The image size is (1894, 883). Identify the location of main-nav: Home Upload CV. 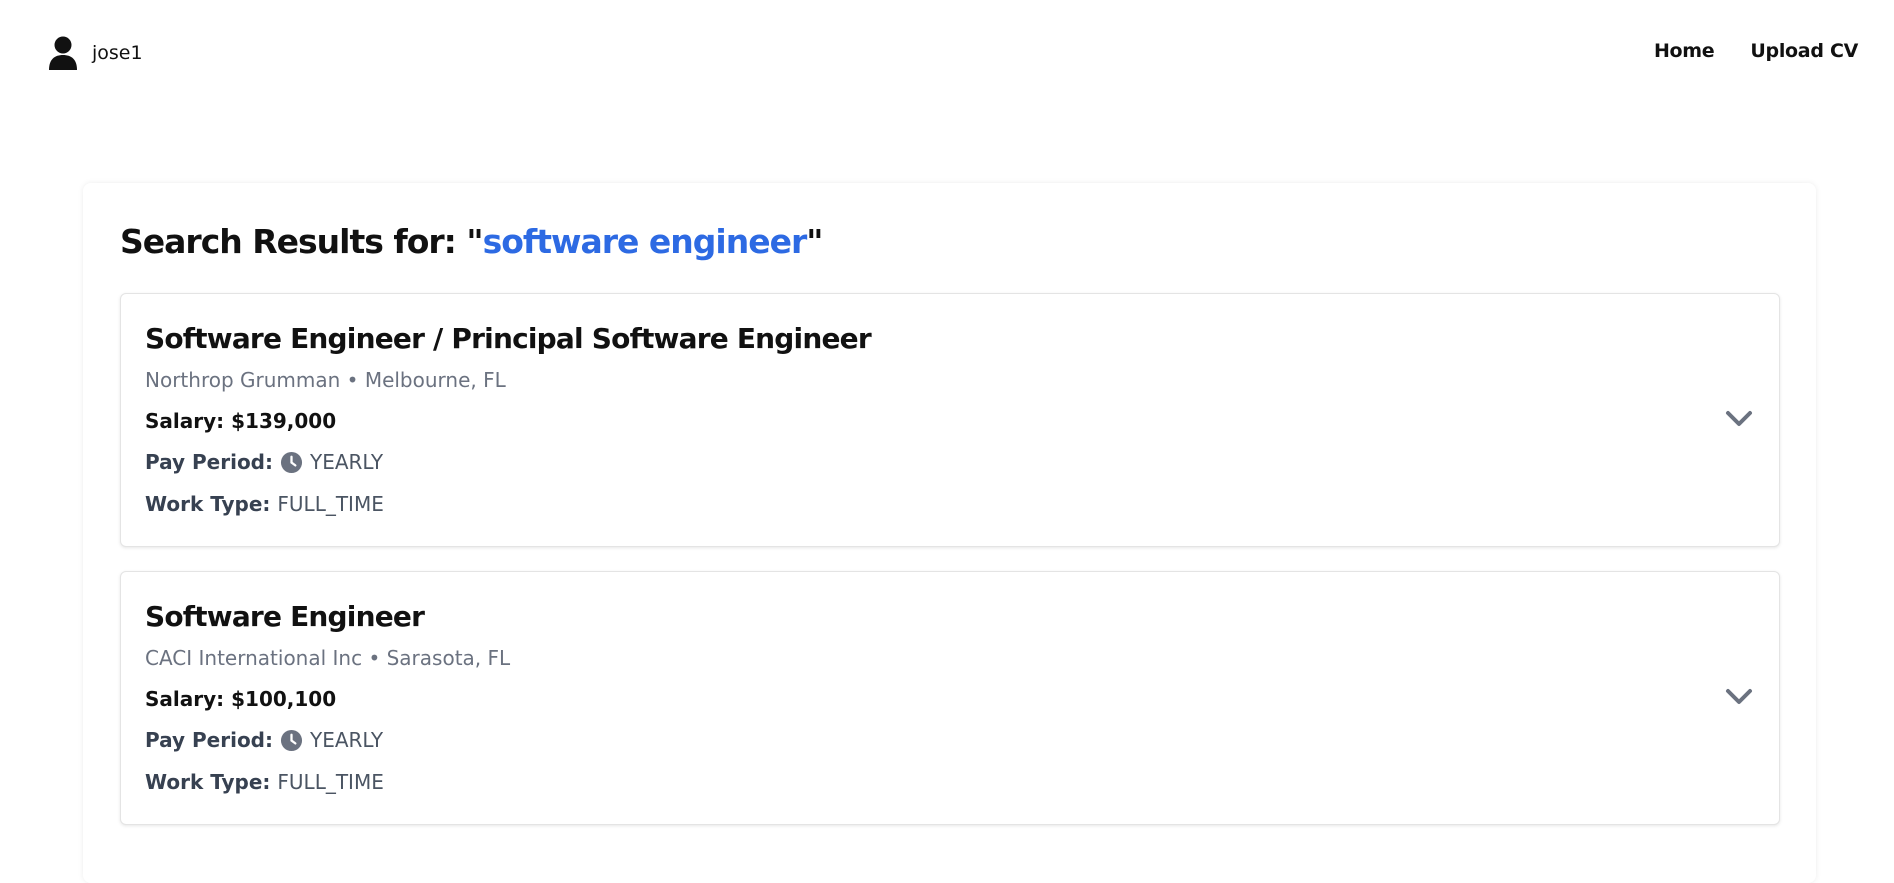
(1756, 51).